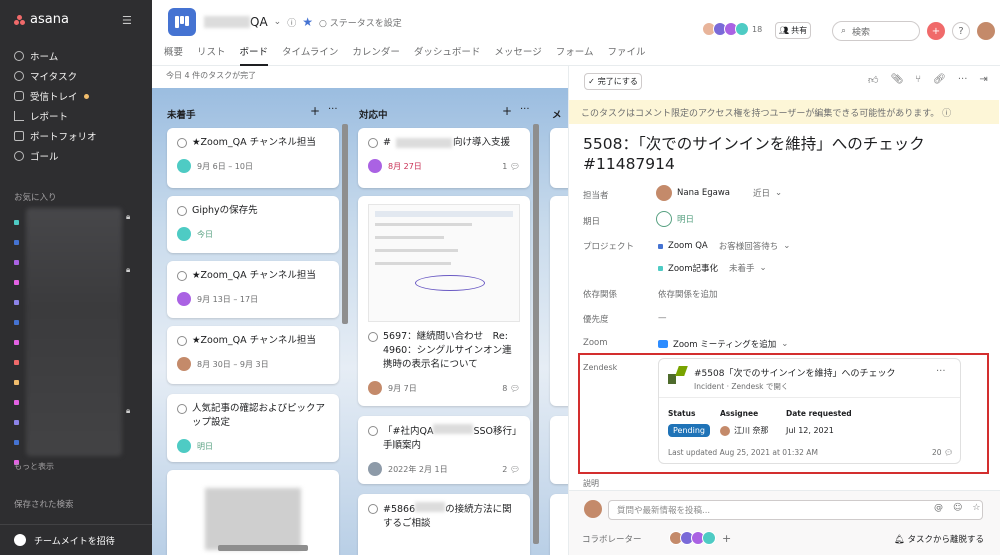  What do you see at coordinates (592, 222) in the screenshot?
I see `field-label: 期日` at bounding box center [592, 222].